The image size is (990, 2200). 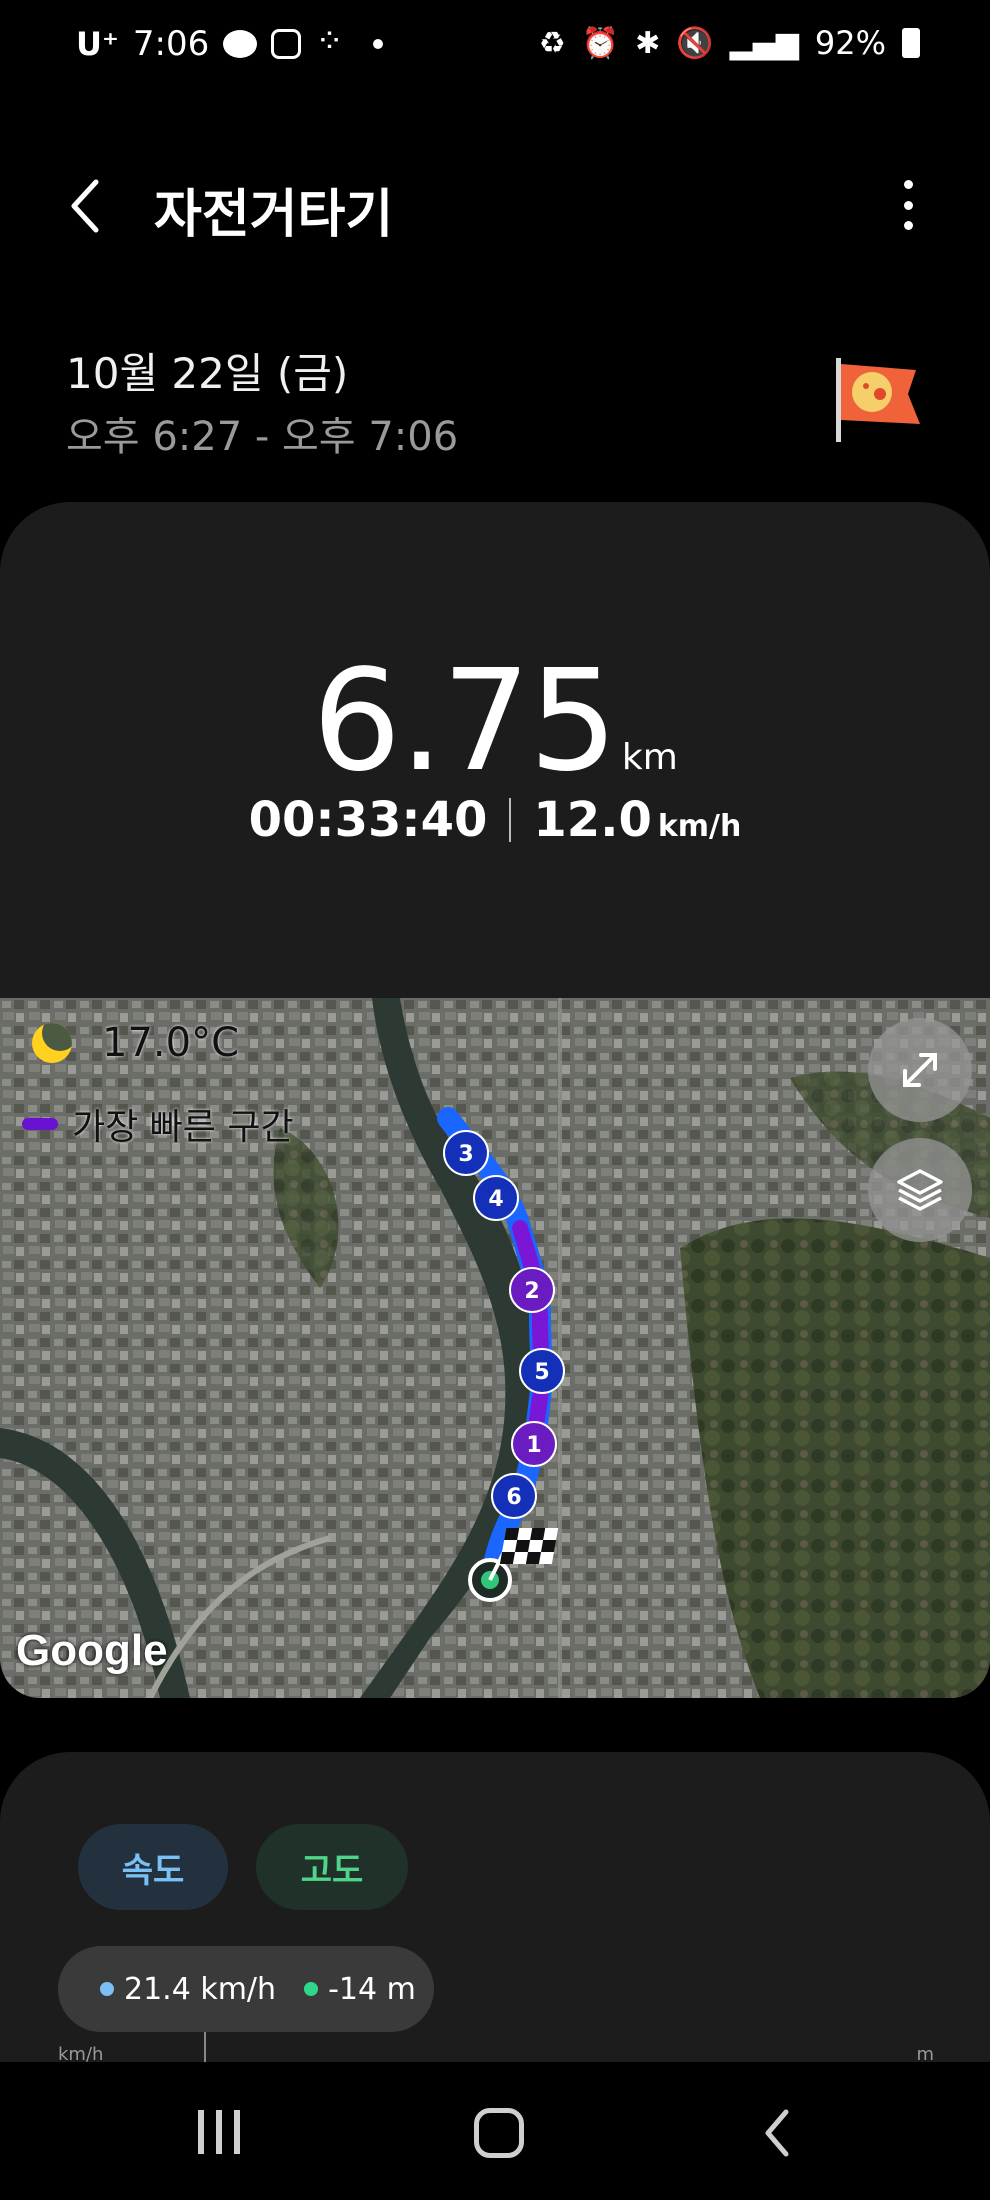 I want to click on svg-text: 5, so click(x=541, y=1372).